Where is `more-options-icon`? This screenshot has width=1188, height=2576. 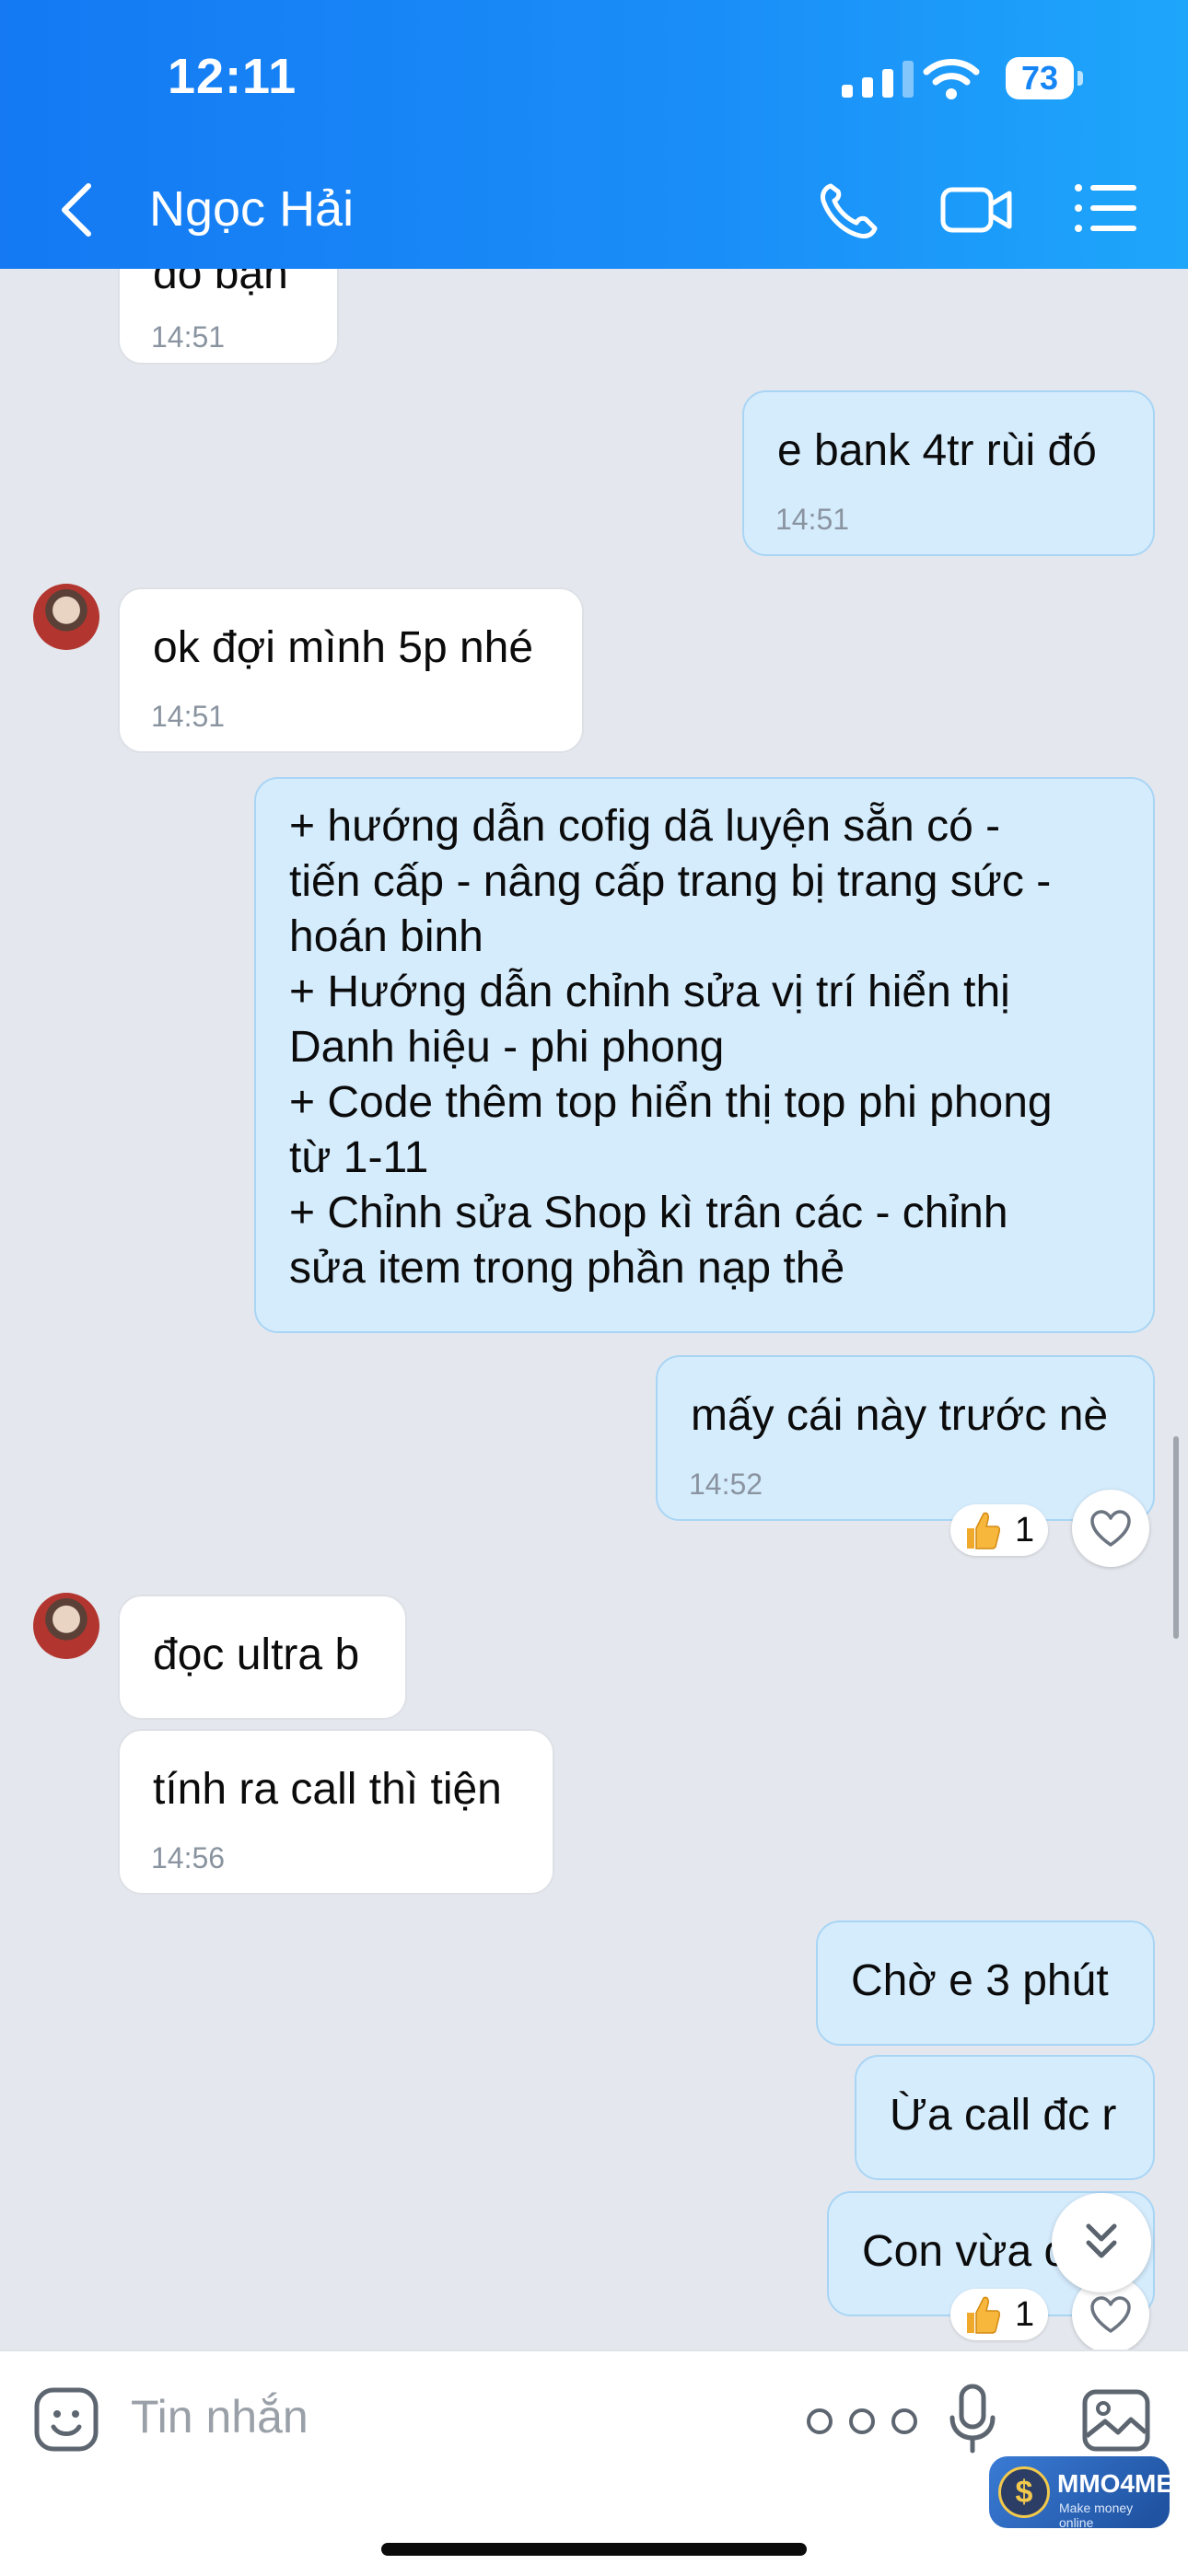
more-options-icon is located at coordinates (862, 2421).